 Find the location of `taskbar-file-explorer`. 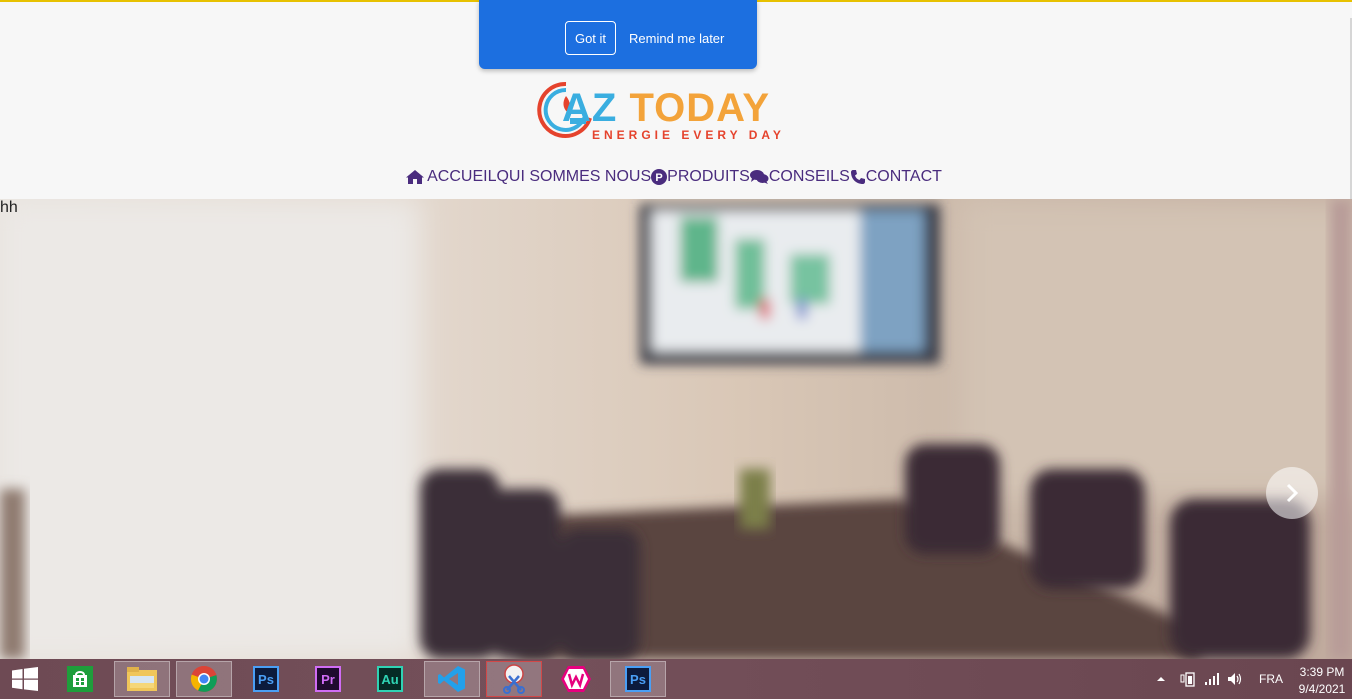

taskbar-file-explorer is located at coordinates (142, 679).